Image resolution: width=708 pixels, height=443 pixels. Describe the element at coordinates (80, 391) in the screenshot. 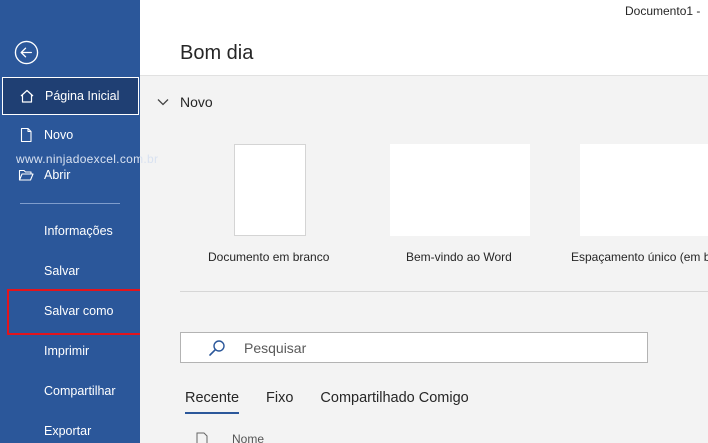

I see `sidebar-item-label: Compartilhar` at that location.